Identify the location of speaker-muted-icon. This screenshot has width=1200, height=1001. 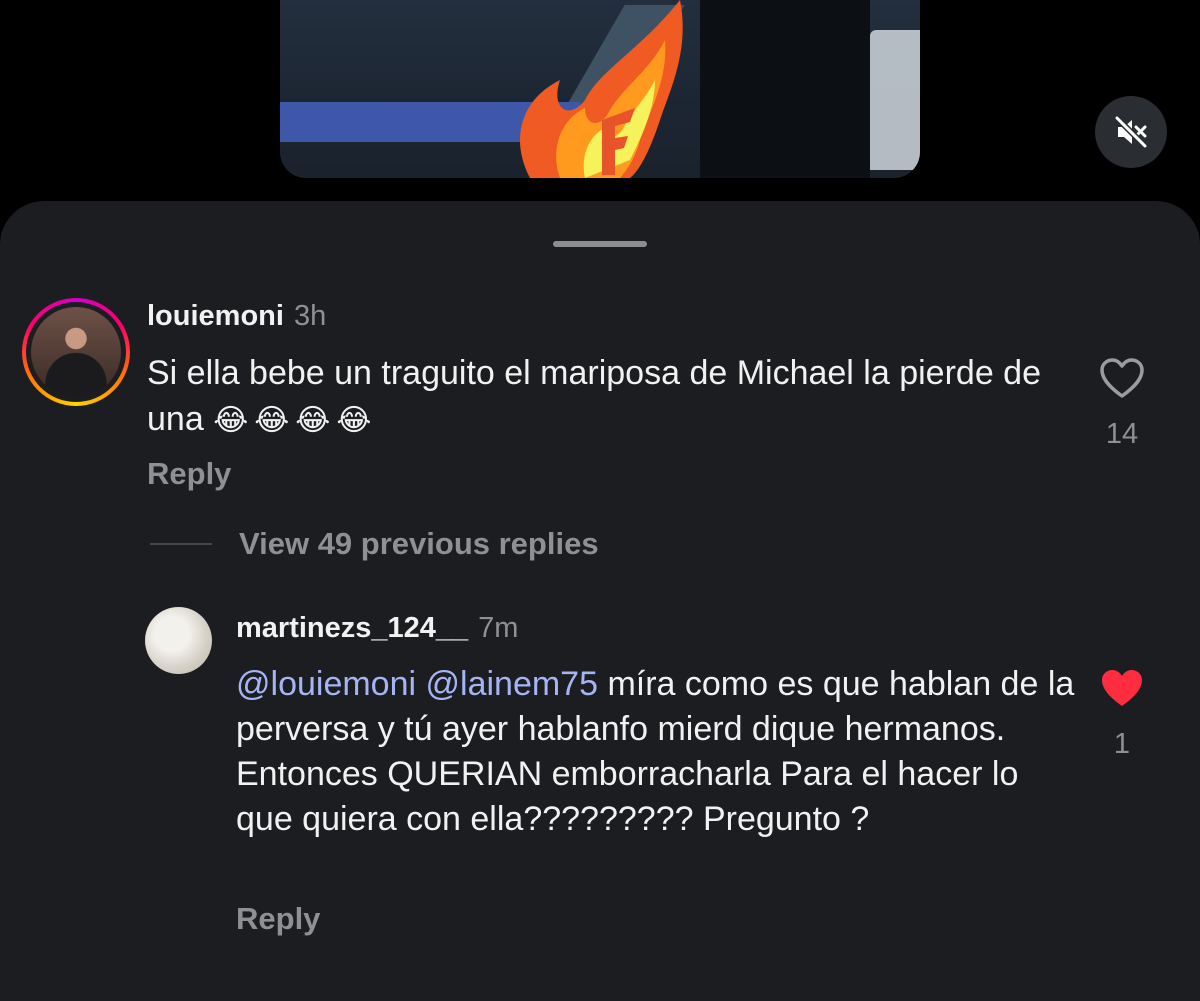
(1131, 132).